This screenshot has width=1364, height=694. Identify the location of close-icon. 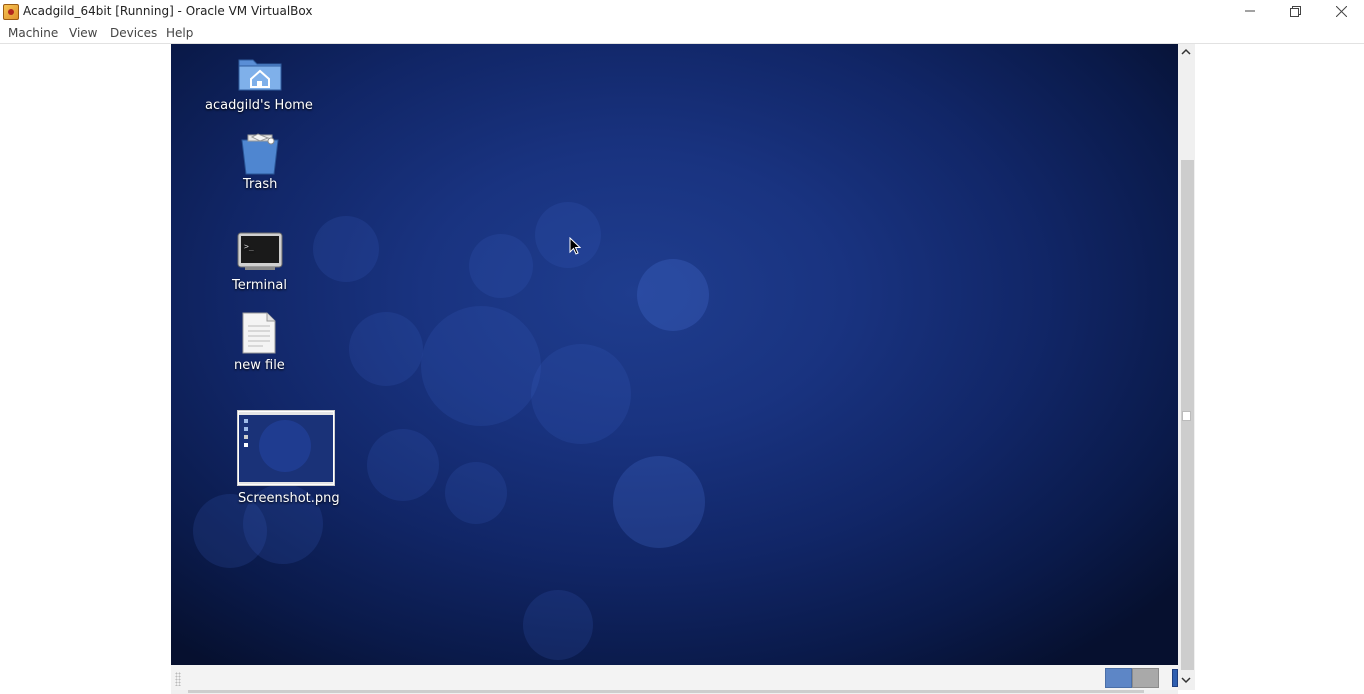
(1341, 11).